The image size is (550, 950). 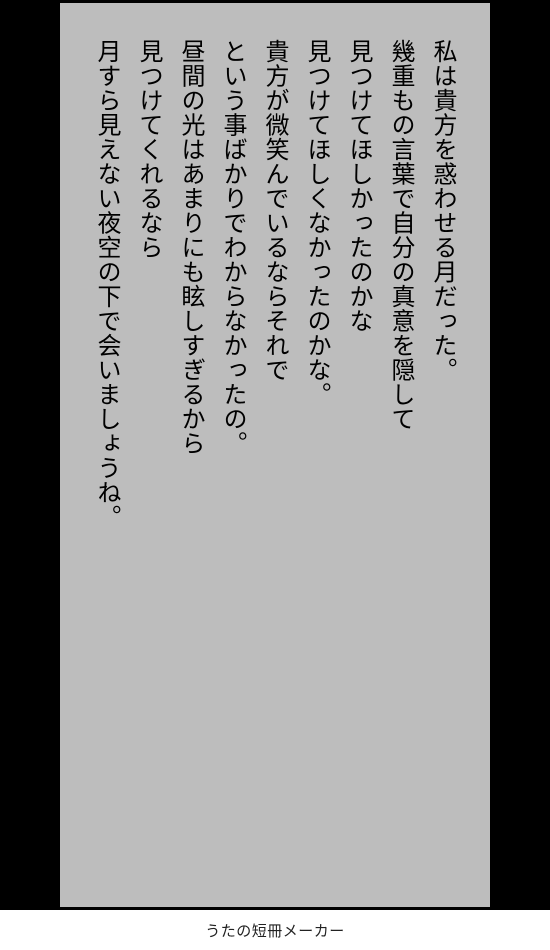 What do you see at coordinates (107, 284) in the screenshot?
I see `poem-line: 月すら見えない夜空の下で会いましょうね。` at bounding box center [107, 284].